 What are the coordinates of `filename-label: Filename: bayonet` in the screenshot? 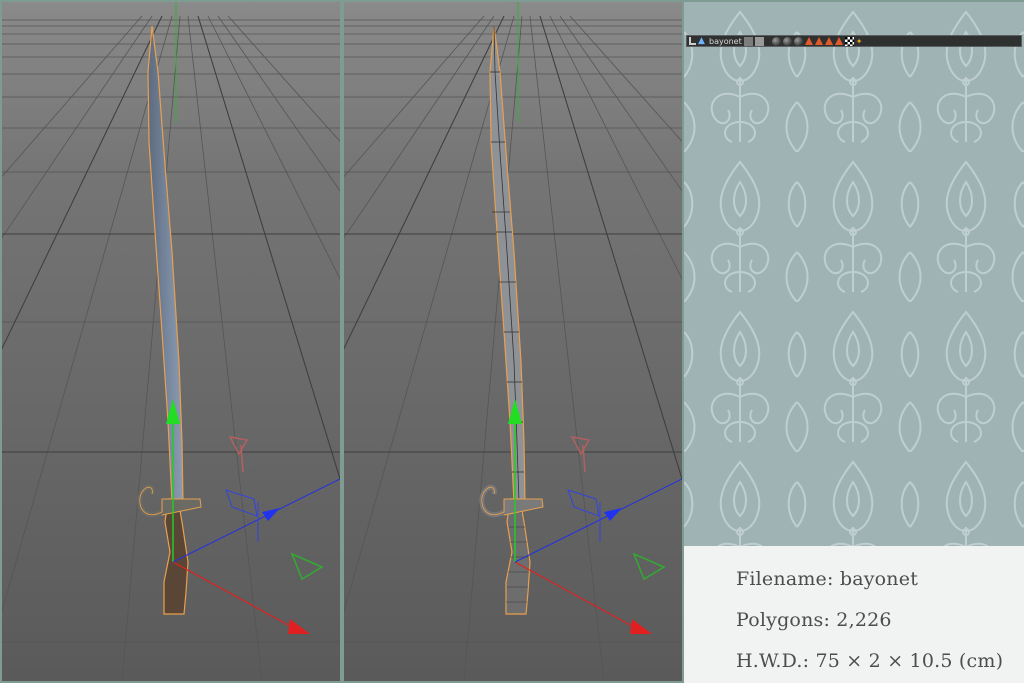 It's located at (827, 579).